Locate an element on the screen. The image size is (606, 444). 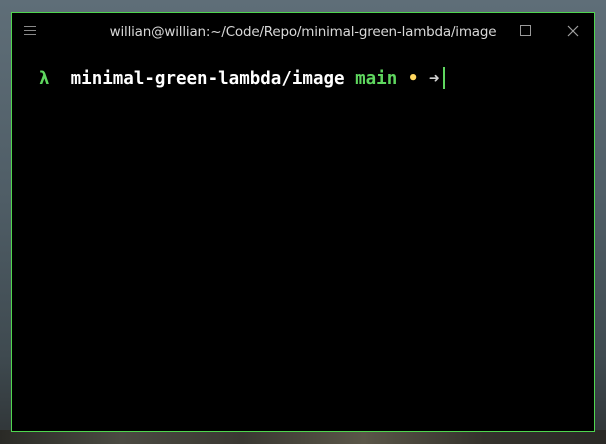
shell-prompt: λ minimal-green-lambda/image main • ➜ is located at coordinates (242, 79).